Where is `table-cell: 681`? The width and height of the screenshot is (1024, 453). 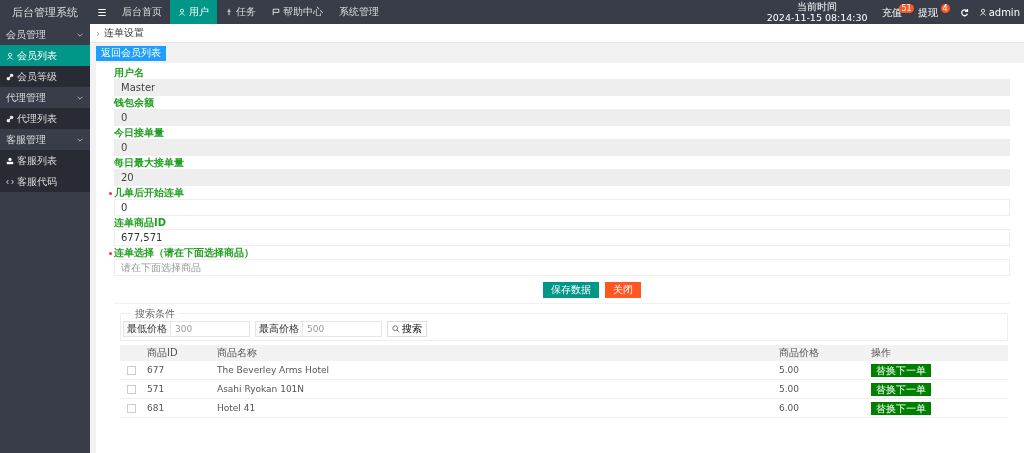 table-cell: 681 is located at coordinates (181, 408).